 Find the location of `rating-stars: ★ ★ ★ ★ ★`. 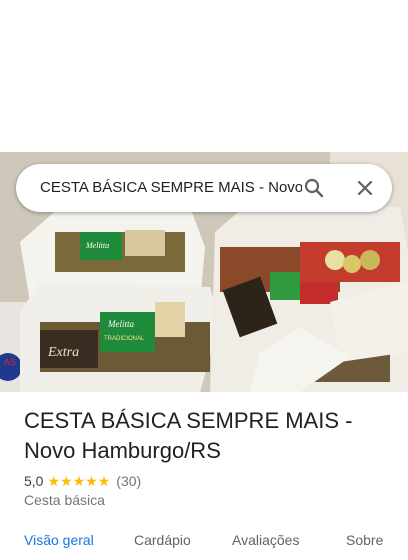

rating-stars: ★ ★ ★ ★ ★ is located at coordinates (78, 481).